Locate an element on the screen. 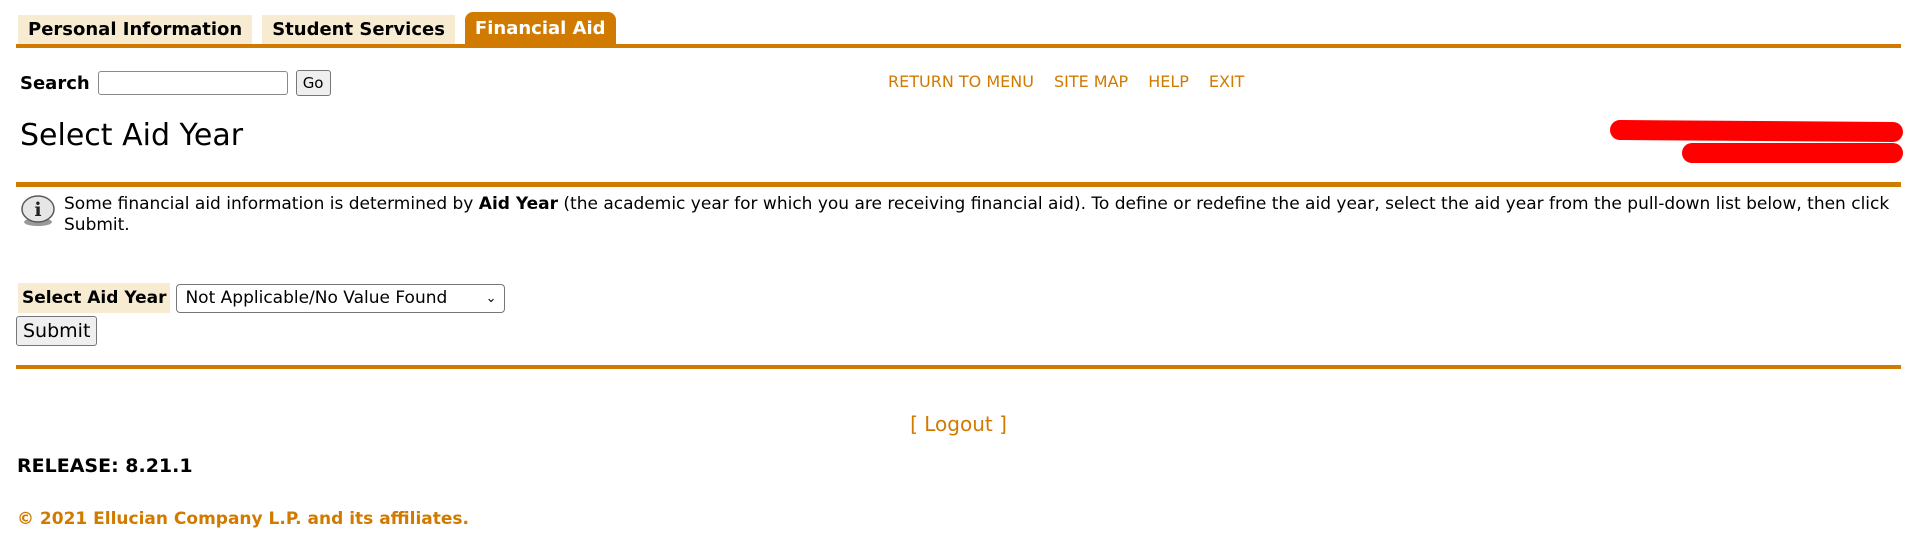  page-title: Select Aid Year is located at coordinates (132, 135).